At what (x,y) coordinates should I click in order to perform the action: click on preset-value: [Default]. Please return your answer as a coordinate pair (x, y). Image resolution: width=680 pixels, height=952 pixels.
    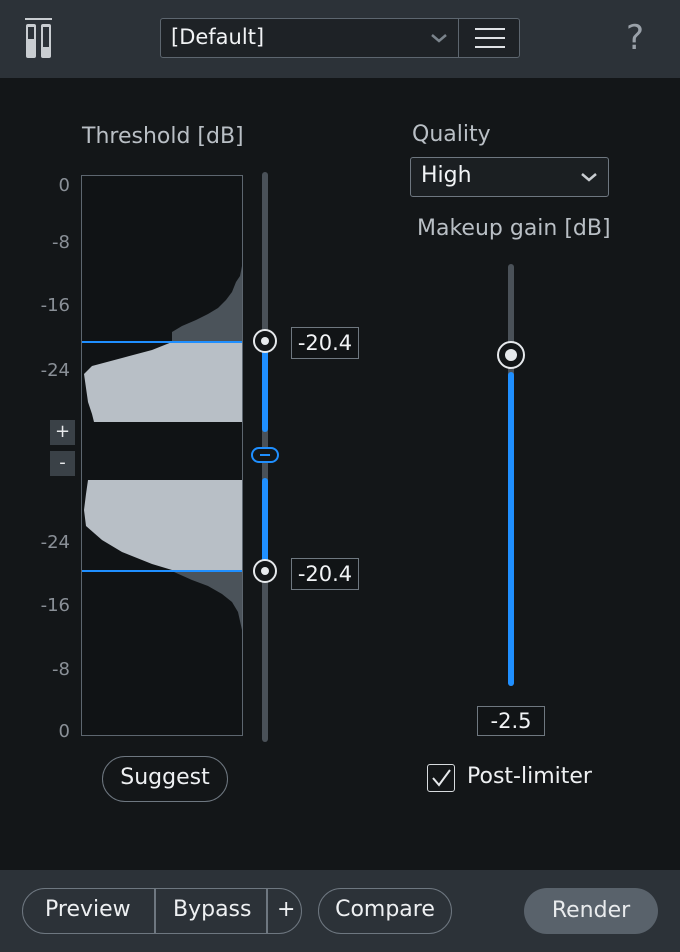
    Looking at the image, I should click on (218, 37).